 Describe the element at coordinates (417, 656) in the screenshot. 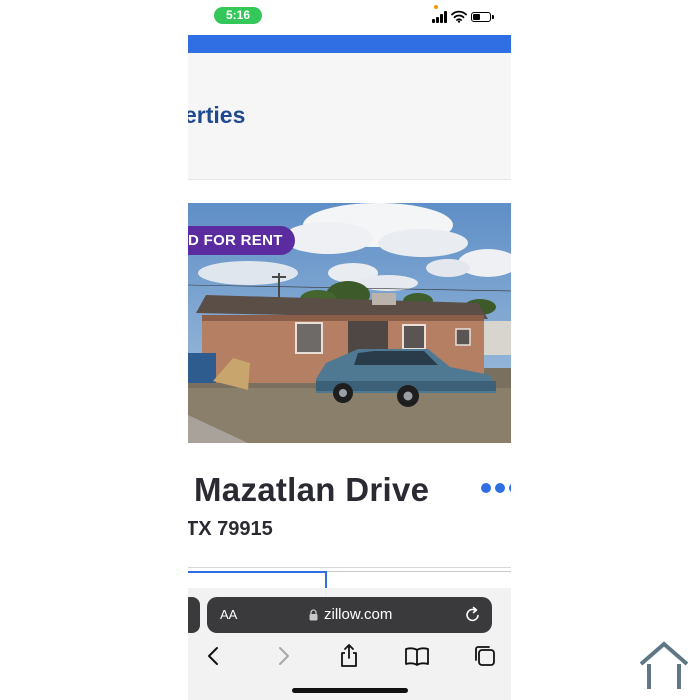

I see `bookmarks-icon` at that location.